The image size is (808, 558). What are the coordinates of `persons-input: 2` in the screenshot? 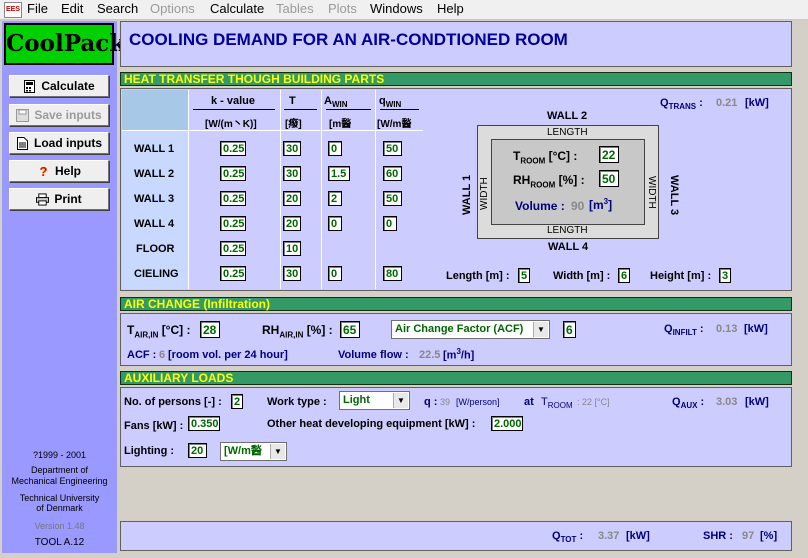 It's located at (237, 401).